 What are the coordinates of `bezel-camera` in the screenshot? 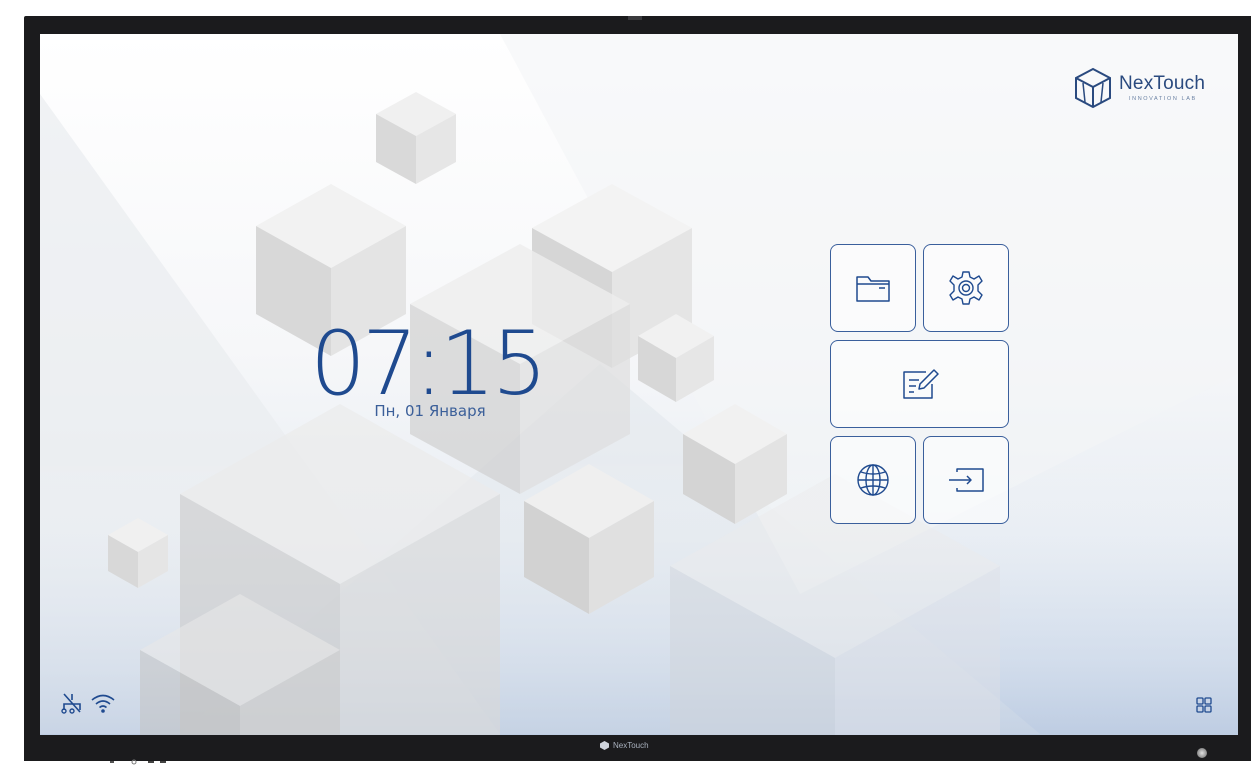 It's located at (635, 18).